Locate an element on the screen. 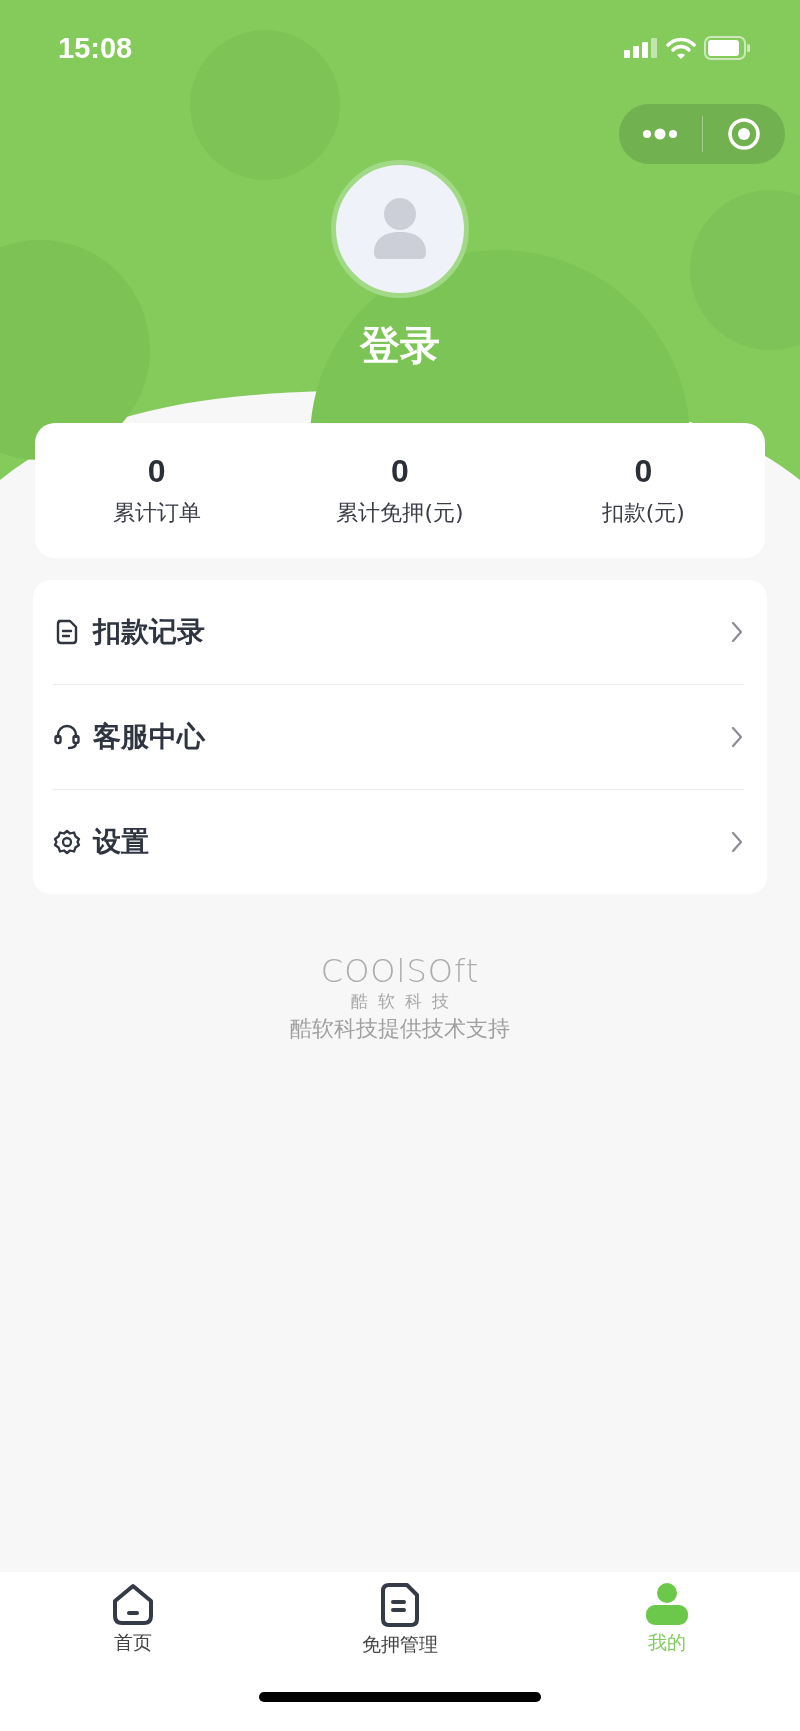 The height and width of the screenshot is (1731, 800). menu-item: 扣款记录 is located at coordinates (398, 632).